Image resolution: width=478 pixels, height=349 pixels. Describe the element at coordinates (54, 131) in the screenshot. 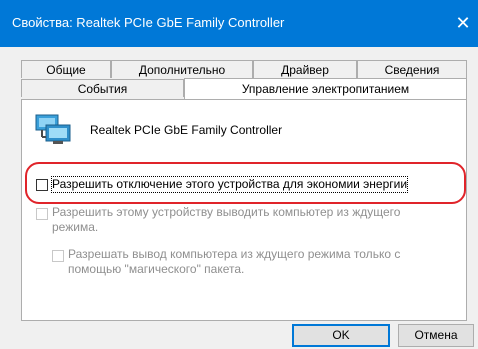

I see `network-adapter-icon` at that location.